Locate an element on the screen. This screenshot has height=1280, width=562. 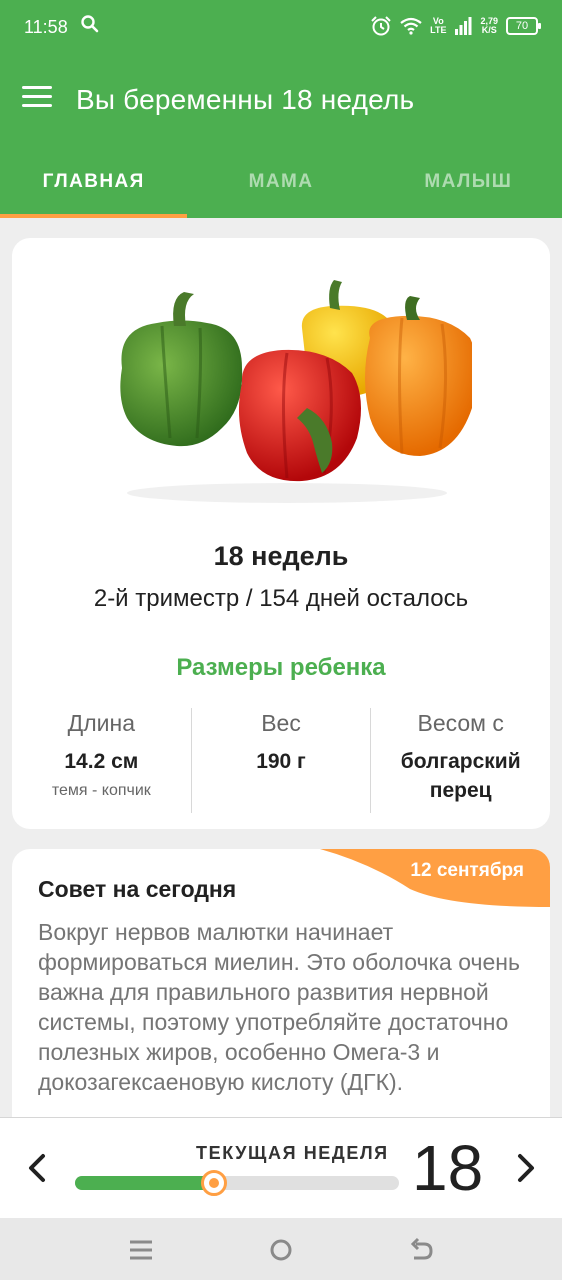
tab-mom: МАМА is located at coordinates (280, 181).